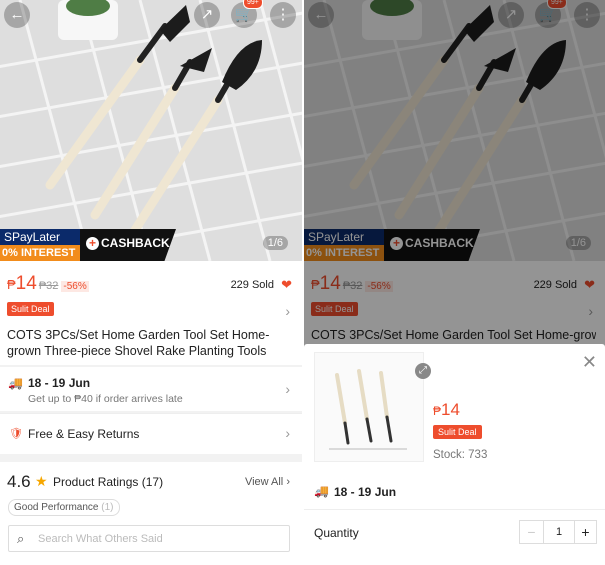  I want to click on sheet-price-currency: ₱, so click(437, 411).